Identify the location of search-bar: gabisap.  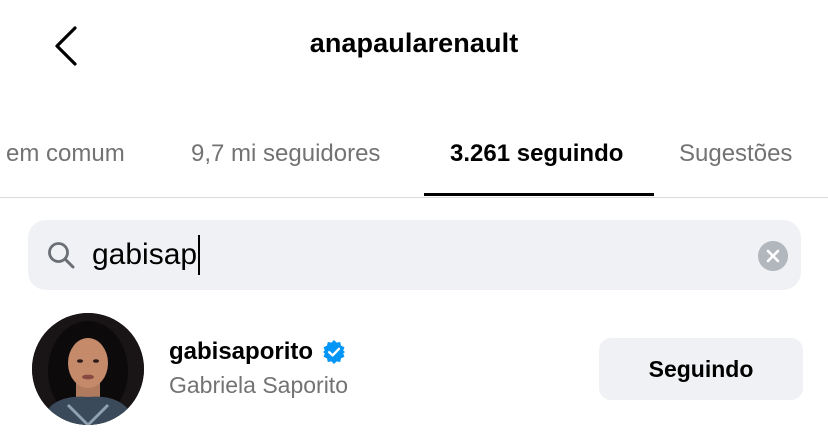
(414, 255).